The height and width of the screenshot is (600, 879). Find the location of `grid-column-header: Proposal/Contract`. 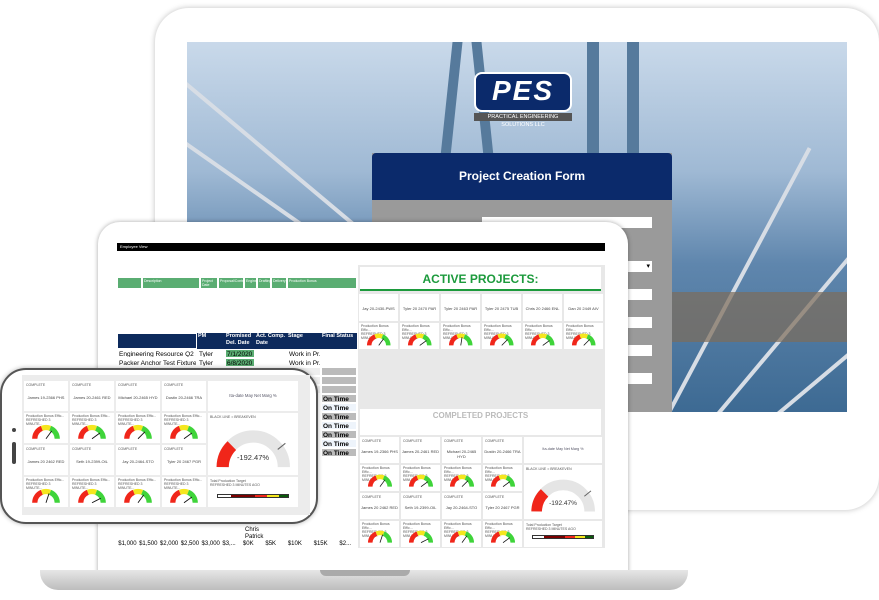

grid-column-header: Proposal/Contract is located at coordinates (233, 283).